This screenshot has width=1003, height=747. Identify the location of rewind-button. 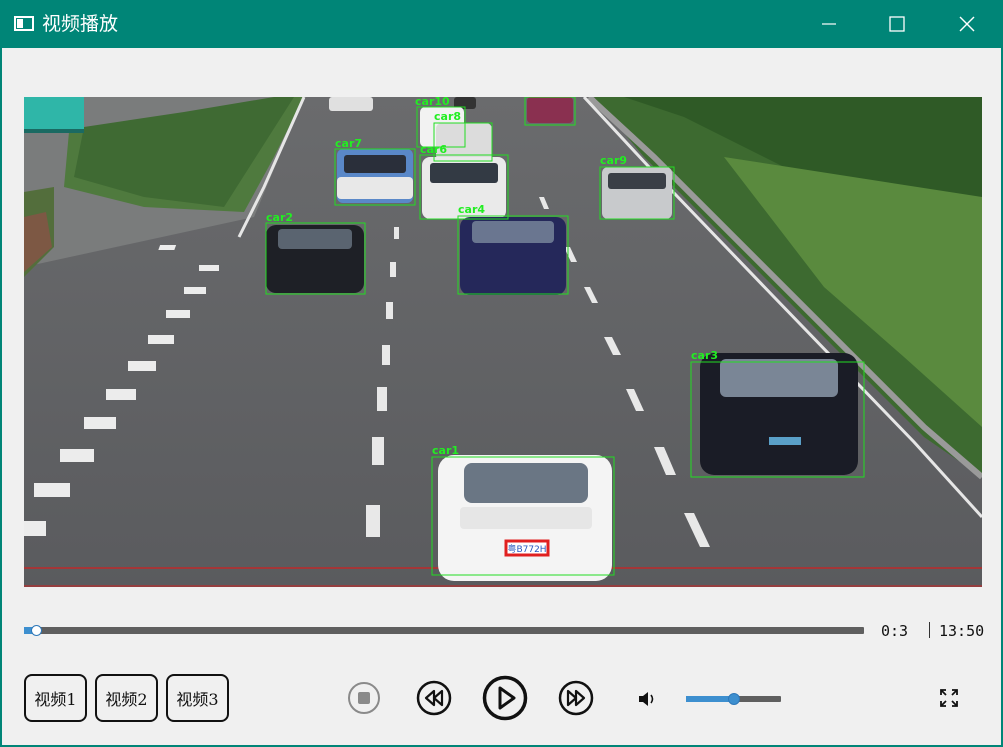
(434, 698).